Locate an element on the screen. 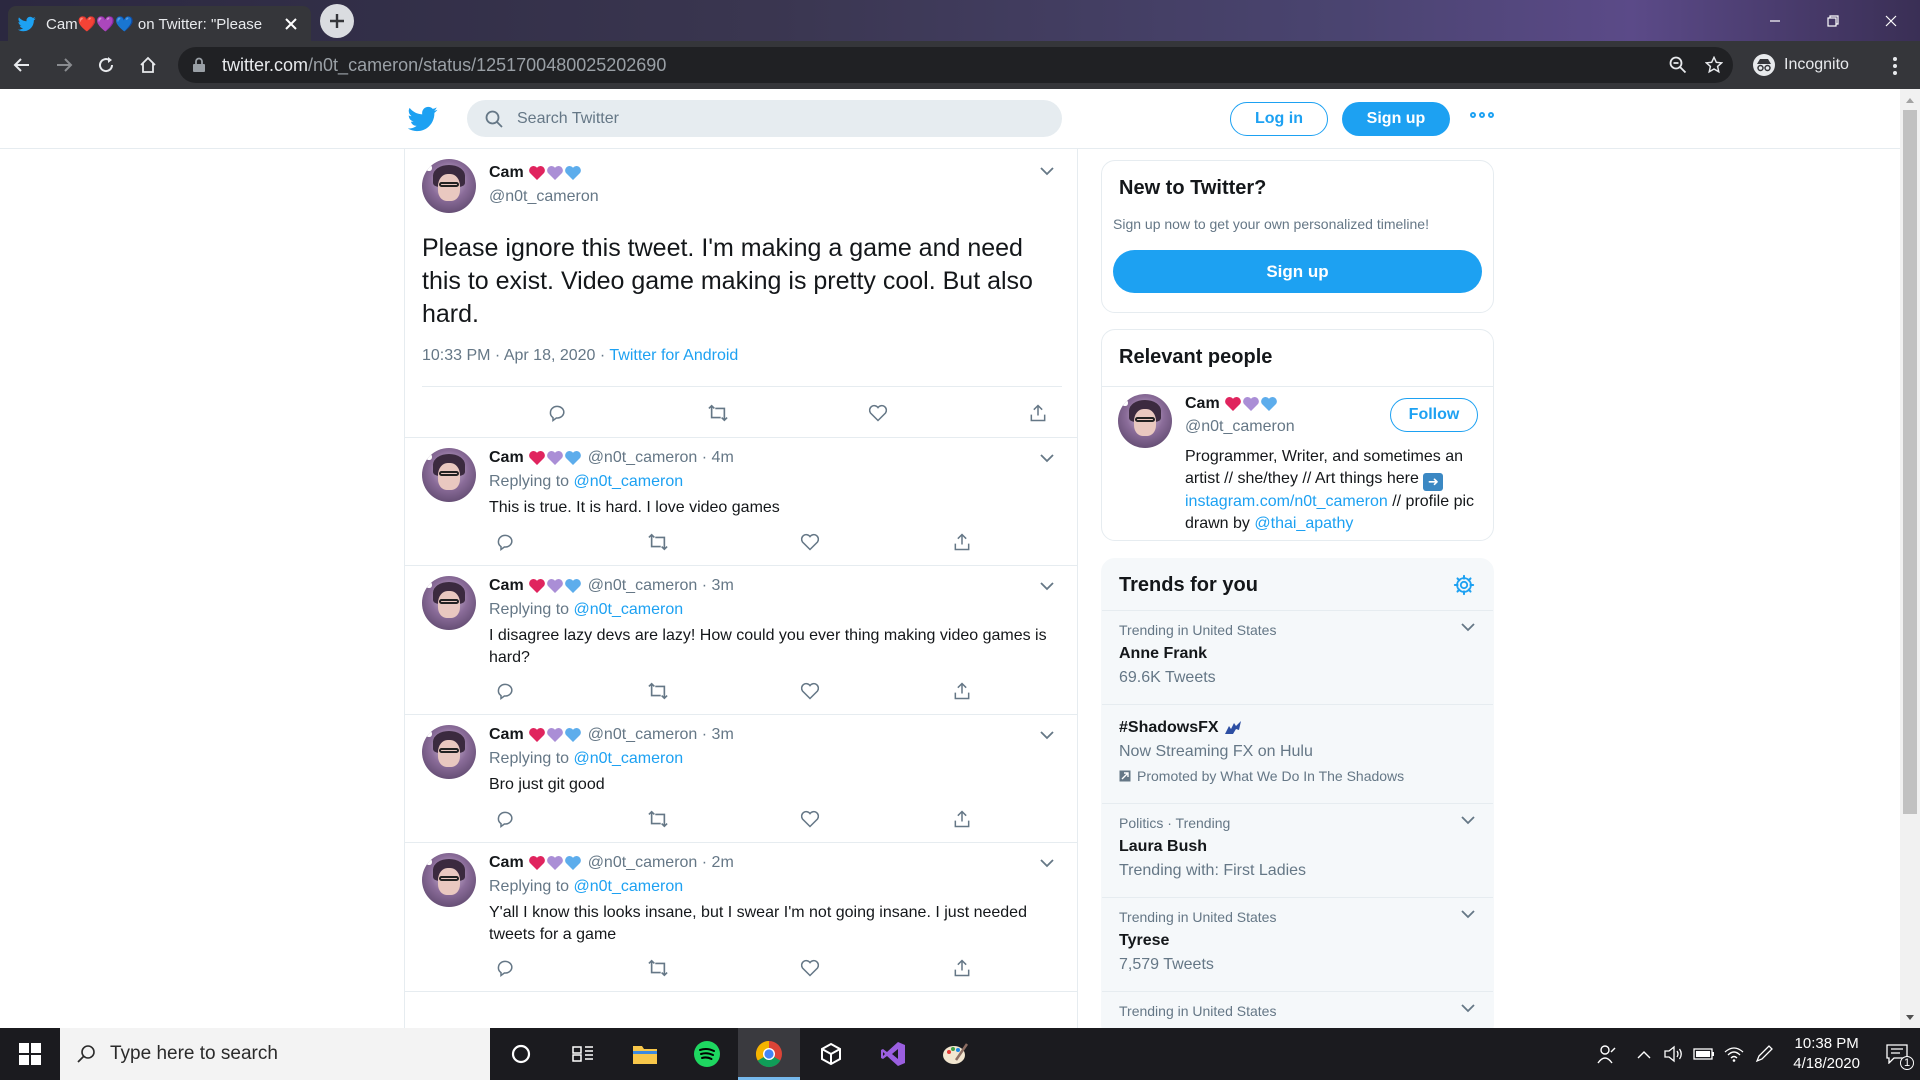  chevron-up-icon is located at coordinates (1644, 1054).